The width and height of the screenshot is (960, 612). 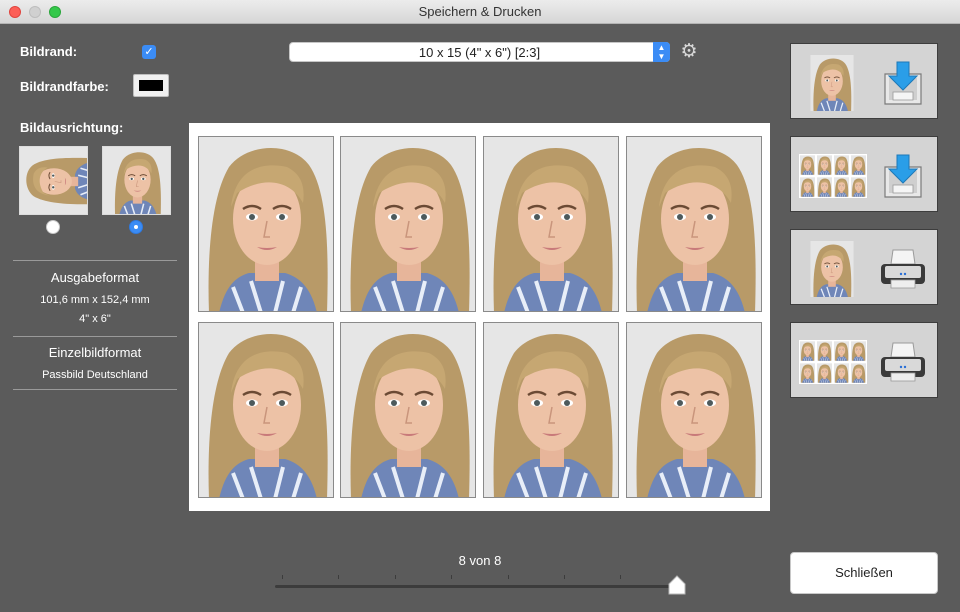 I want to click on output-format-heading: Ausgabeformat, so click(x=95, y=277).